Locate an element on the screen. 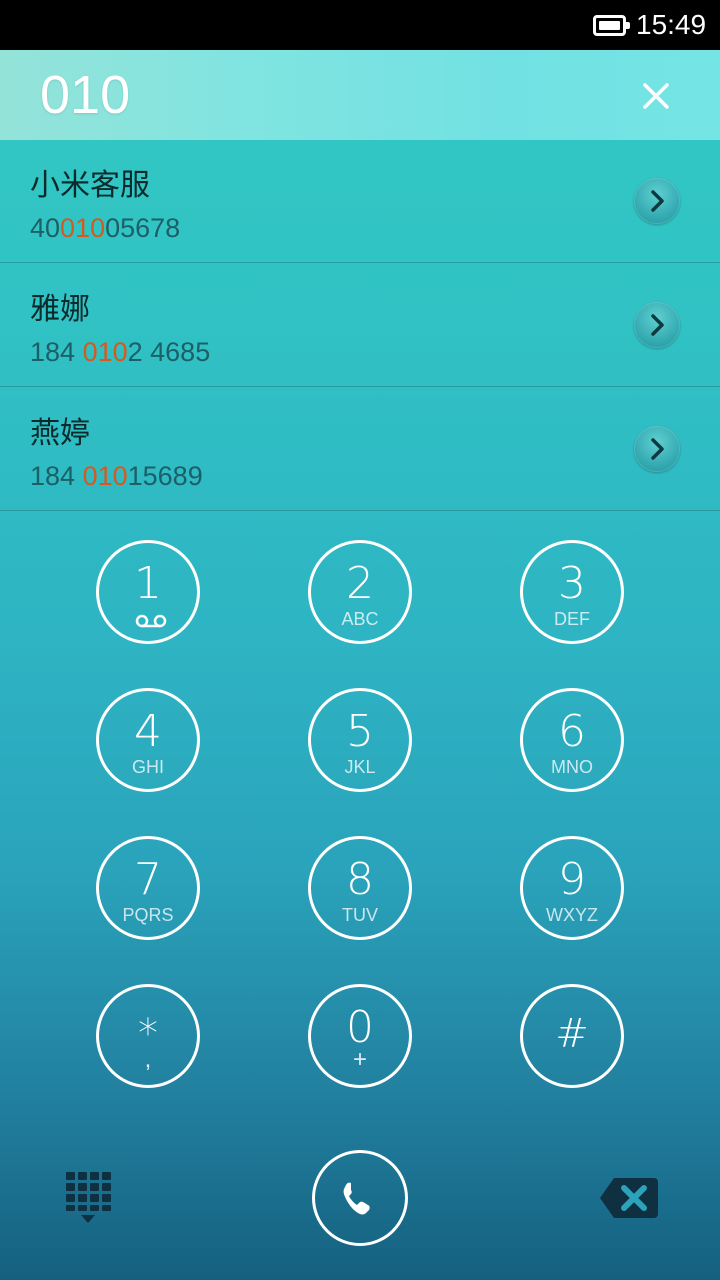  number-segment: 40 is located at coordinates (45, 228).